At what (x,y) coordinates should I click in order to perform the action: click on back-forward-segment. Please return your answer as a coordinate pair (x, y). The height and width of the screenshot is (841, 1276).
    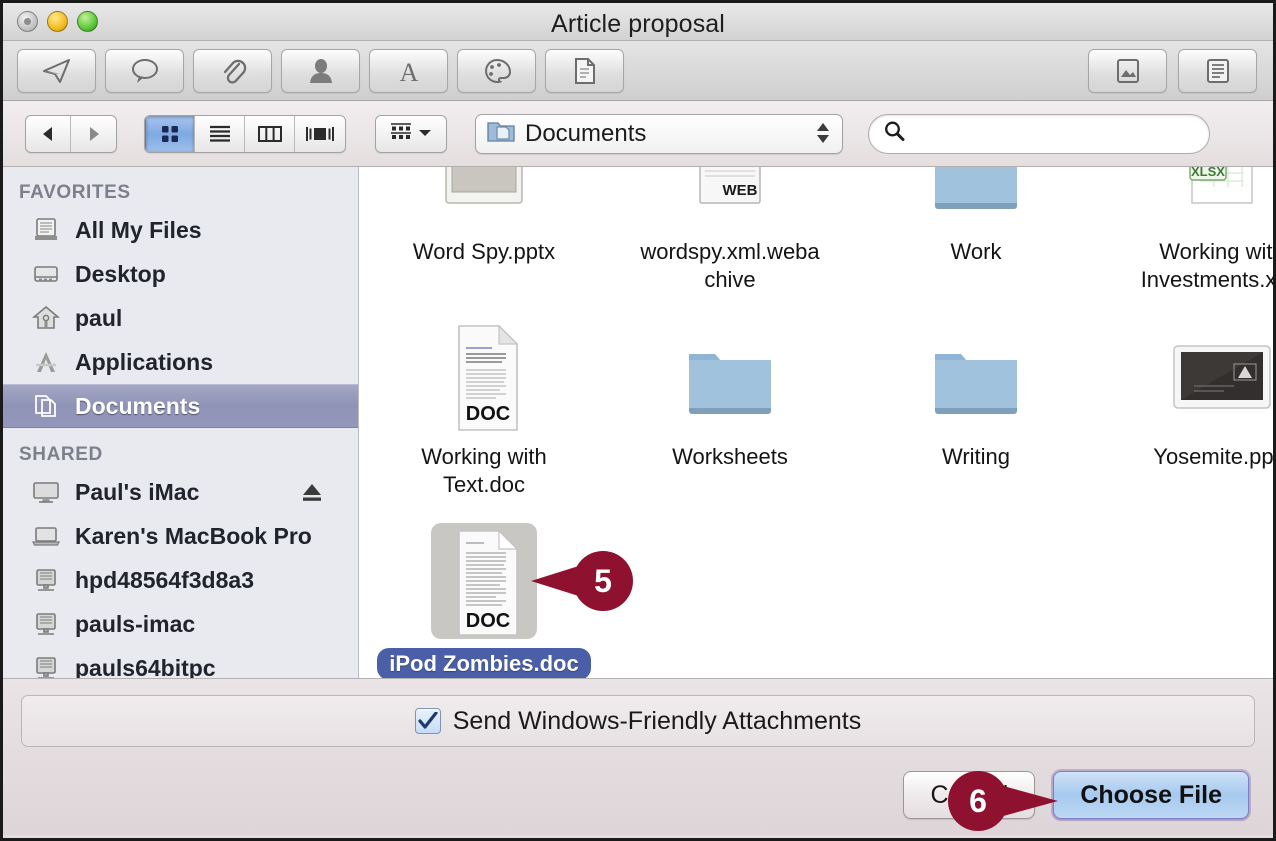
    Looking at the image, I should click on (71, 133).